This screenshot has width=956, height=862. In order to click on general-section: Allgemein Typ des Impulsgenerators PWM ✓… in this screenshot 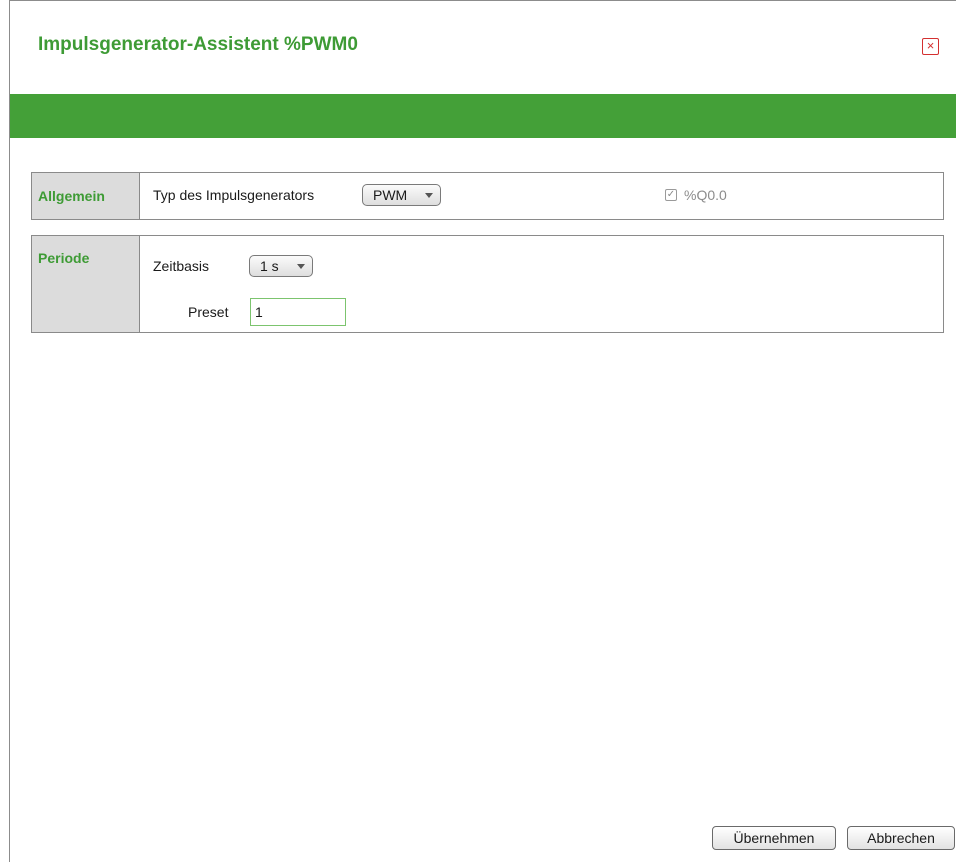, I will do `click(487, 196)`.